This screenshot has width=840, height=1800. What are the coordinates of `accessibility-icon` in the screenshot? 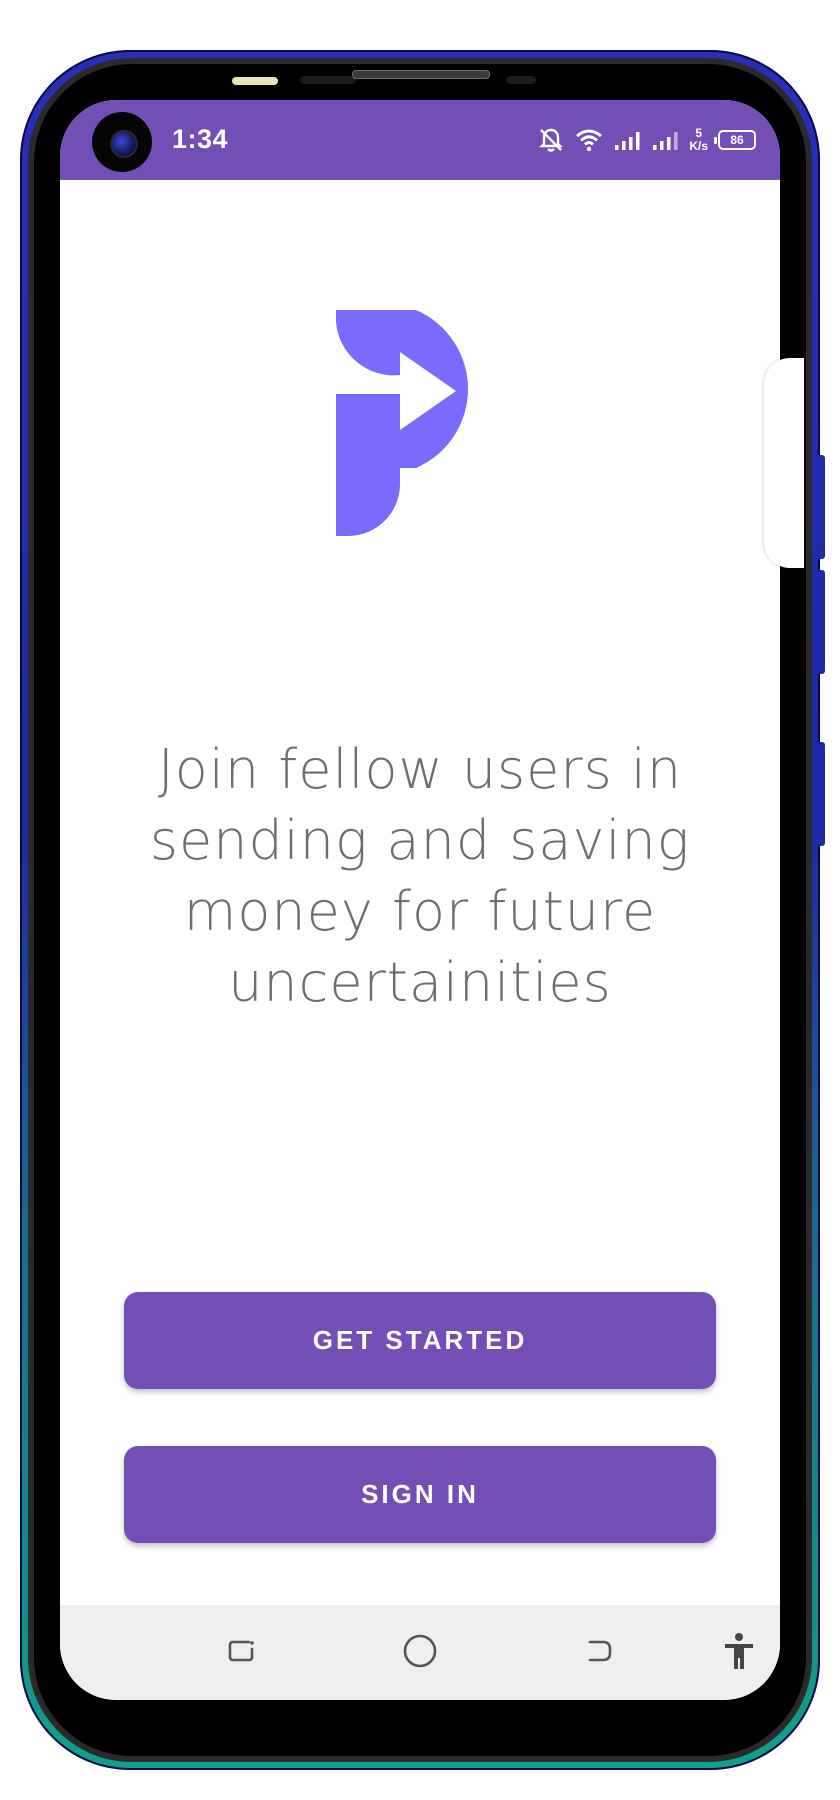 It's located at (739, 1651).